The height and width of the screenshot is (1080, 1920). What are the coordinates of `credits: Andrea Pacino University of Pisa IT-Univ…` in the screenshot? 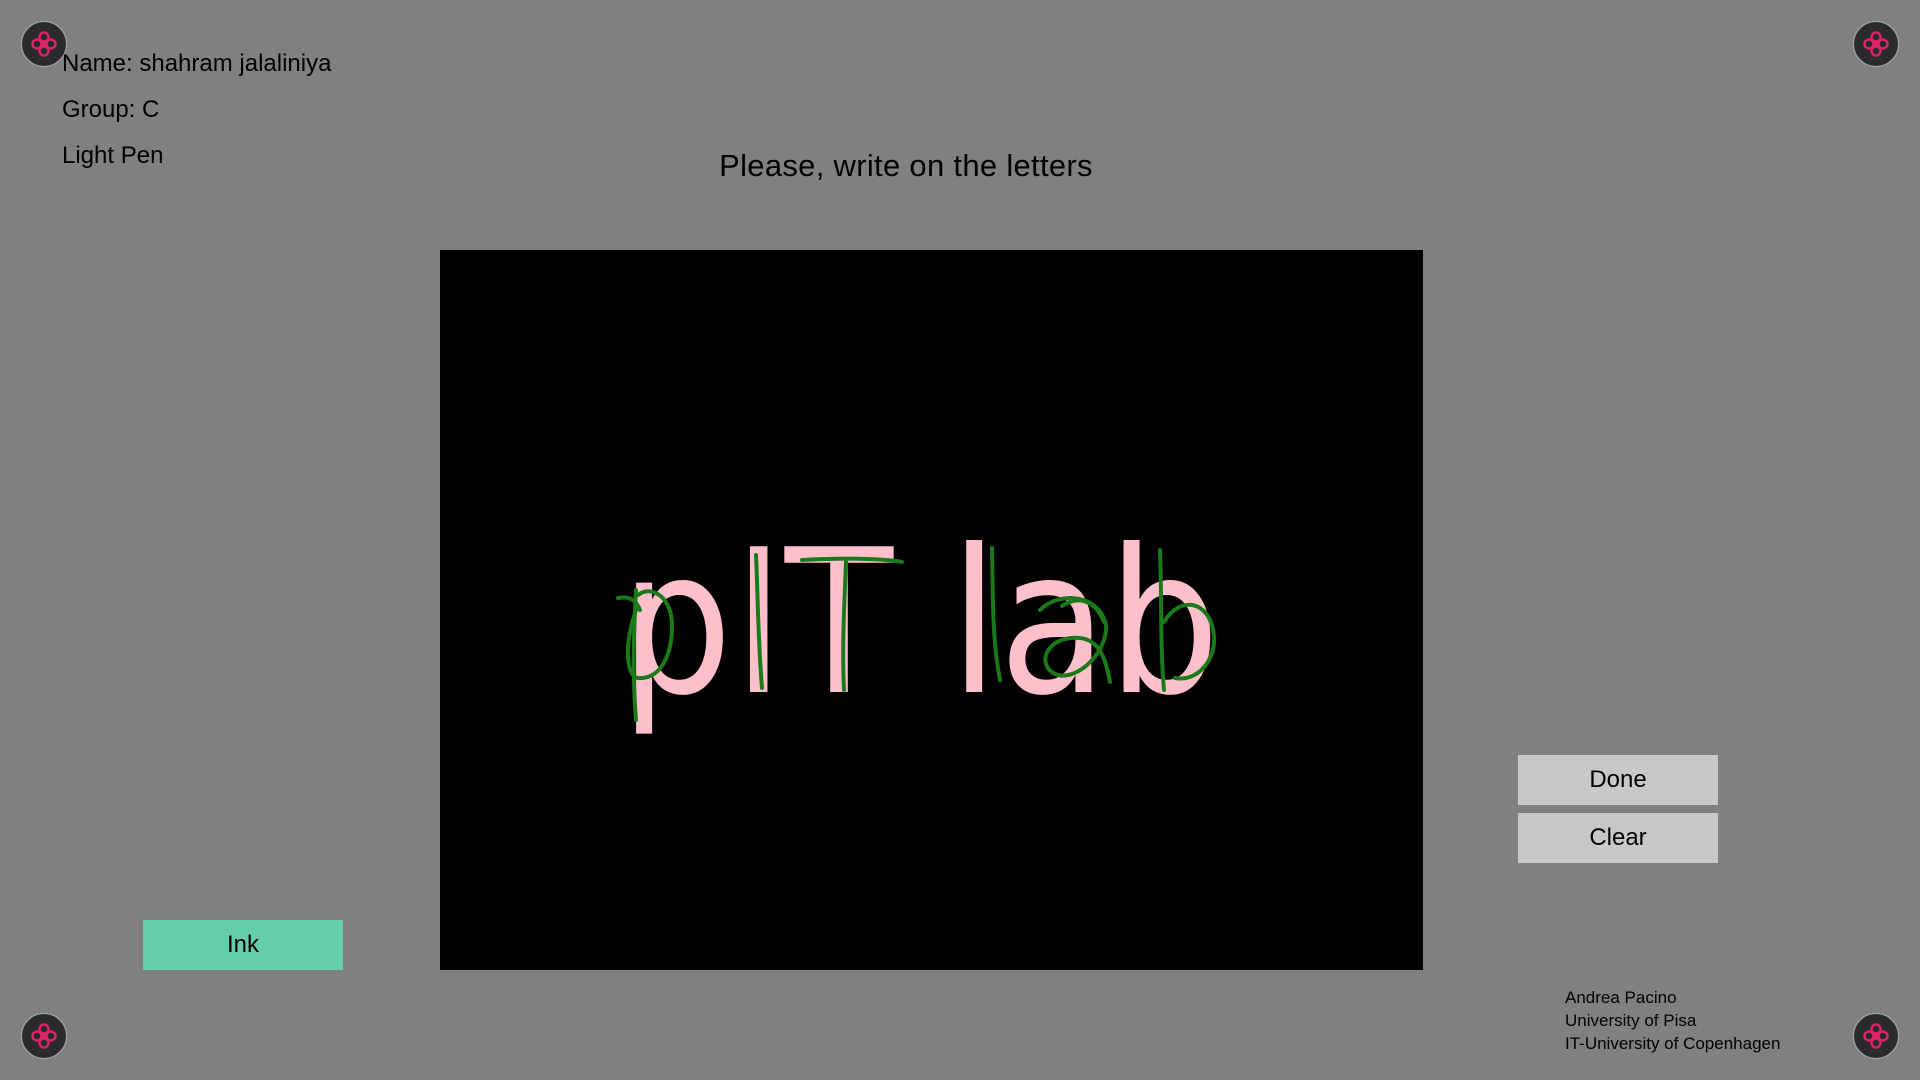 It's located at (1672, 1020).